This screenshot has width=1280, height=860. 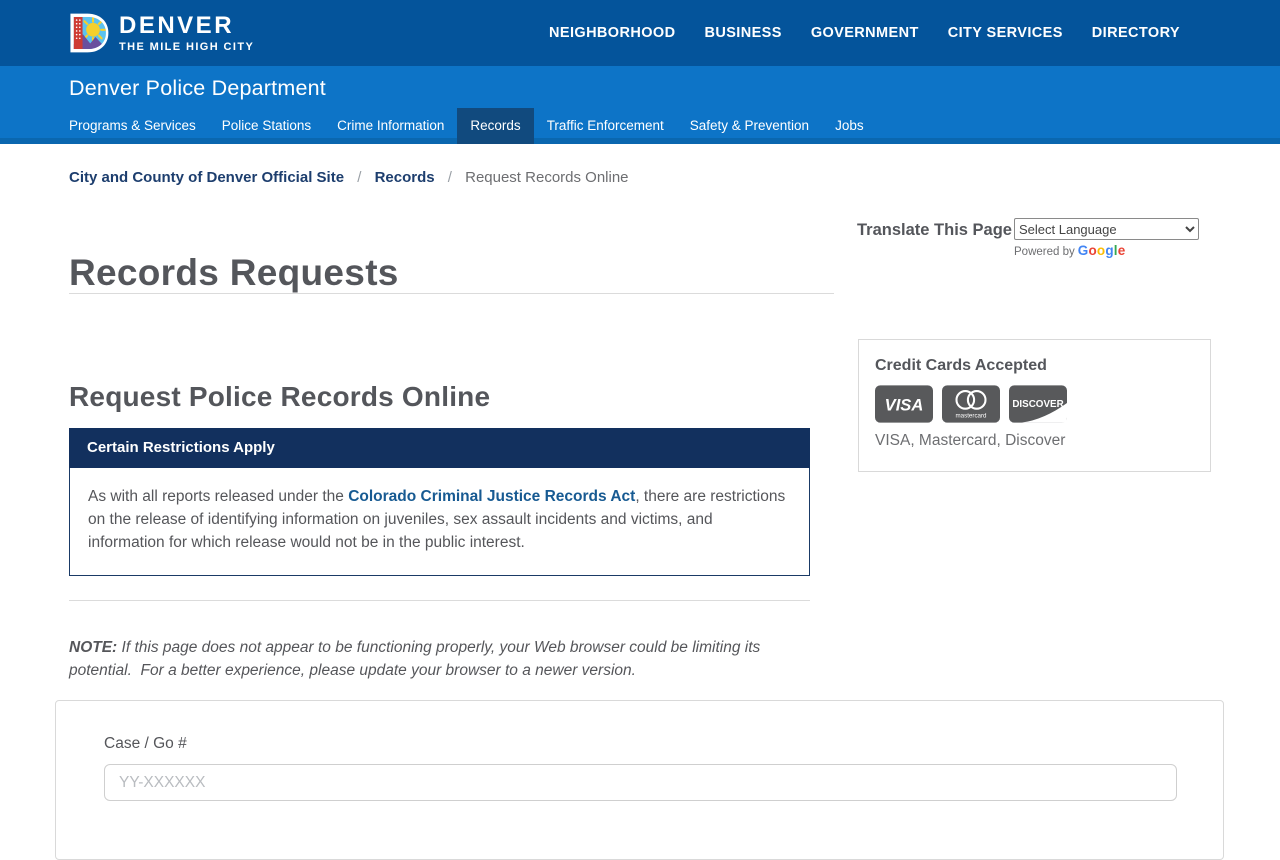 I want to click on top-nav-directory: DIRECTORY, so click(x=1136, y=33).